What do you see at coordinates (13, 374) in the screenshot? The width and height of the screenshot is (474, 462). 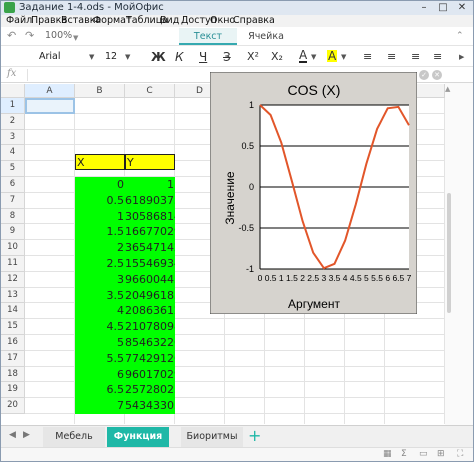 I see `row-header: 18` at bounding box center [13, 374].